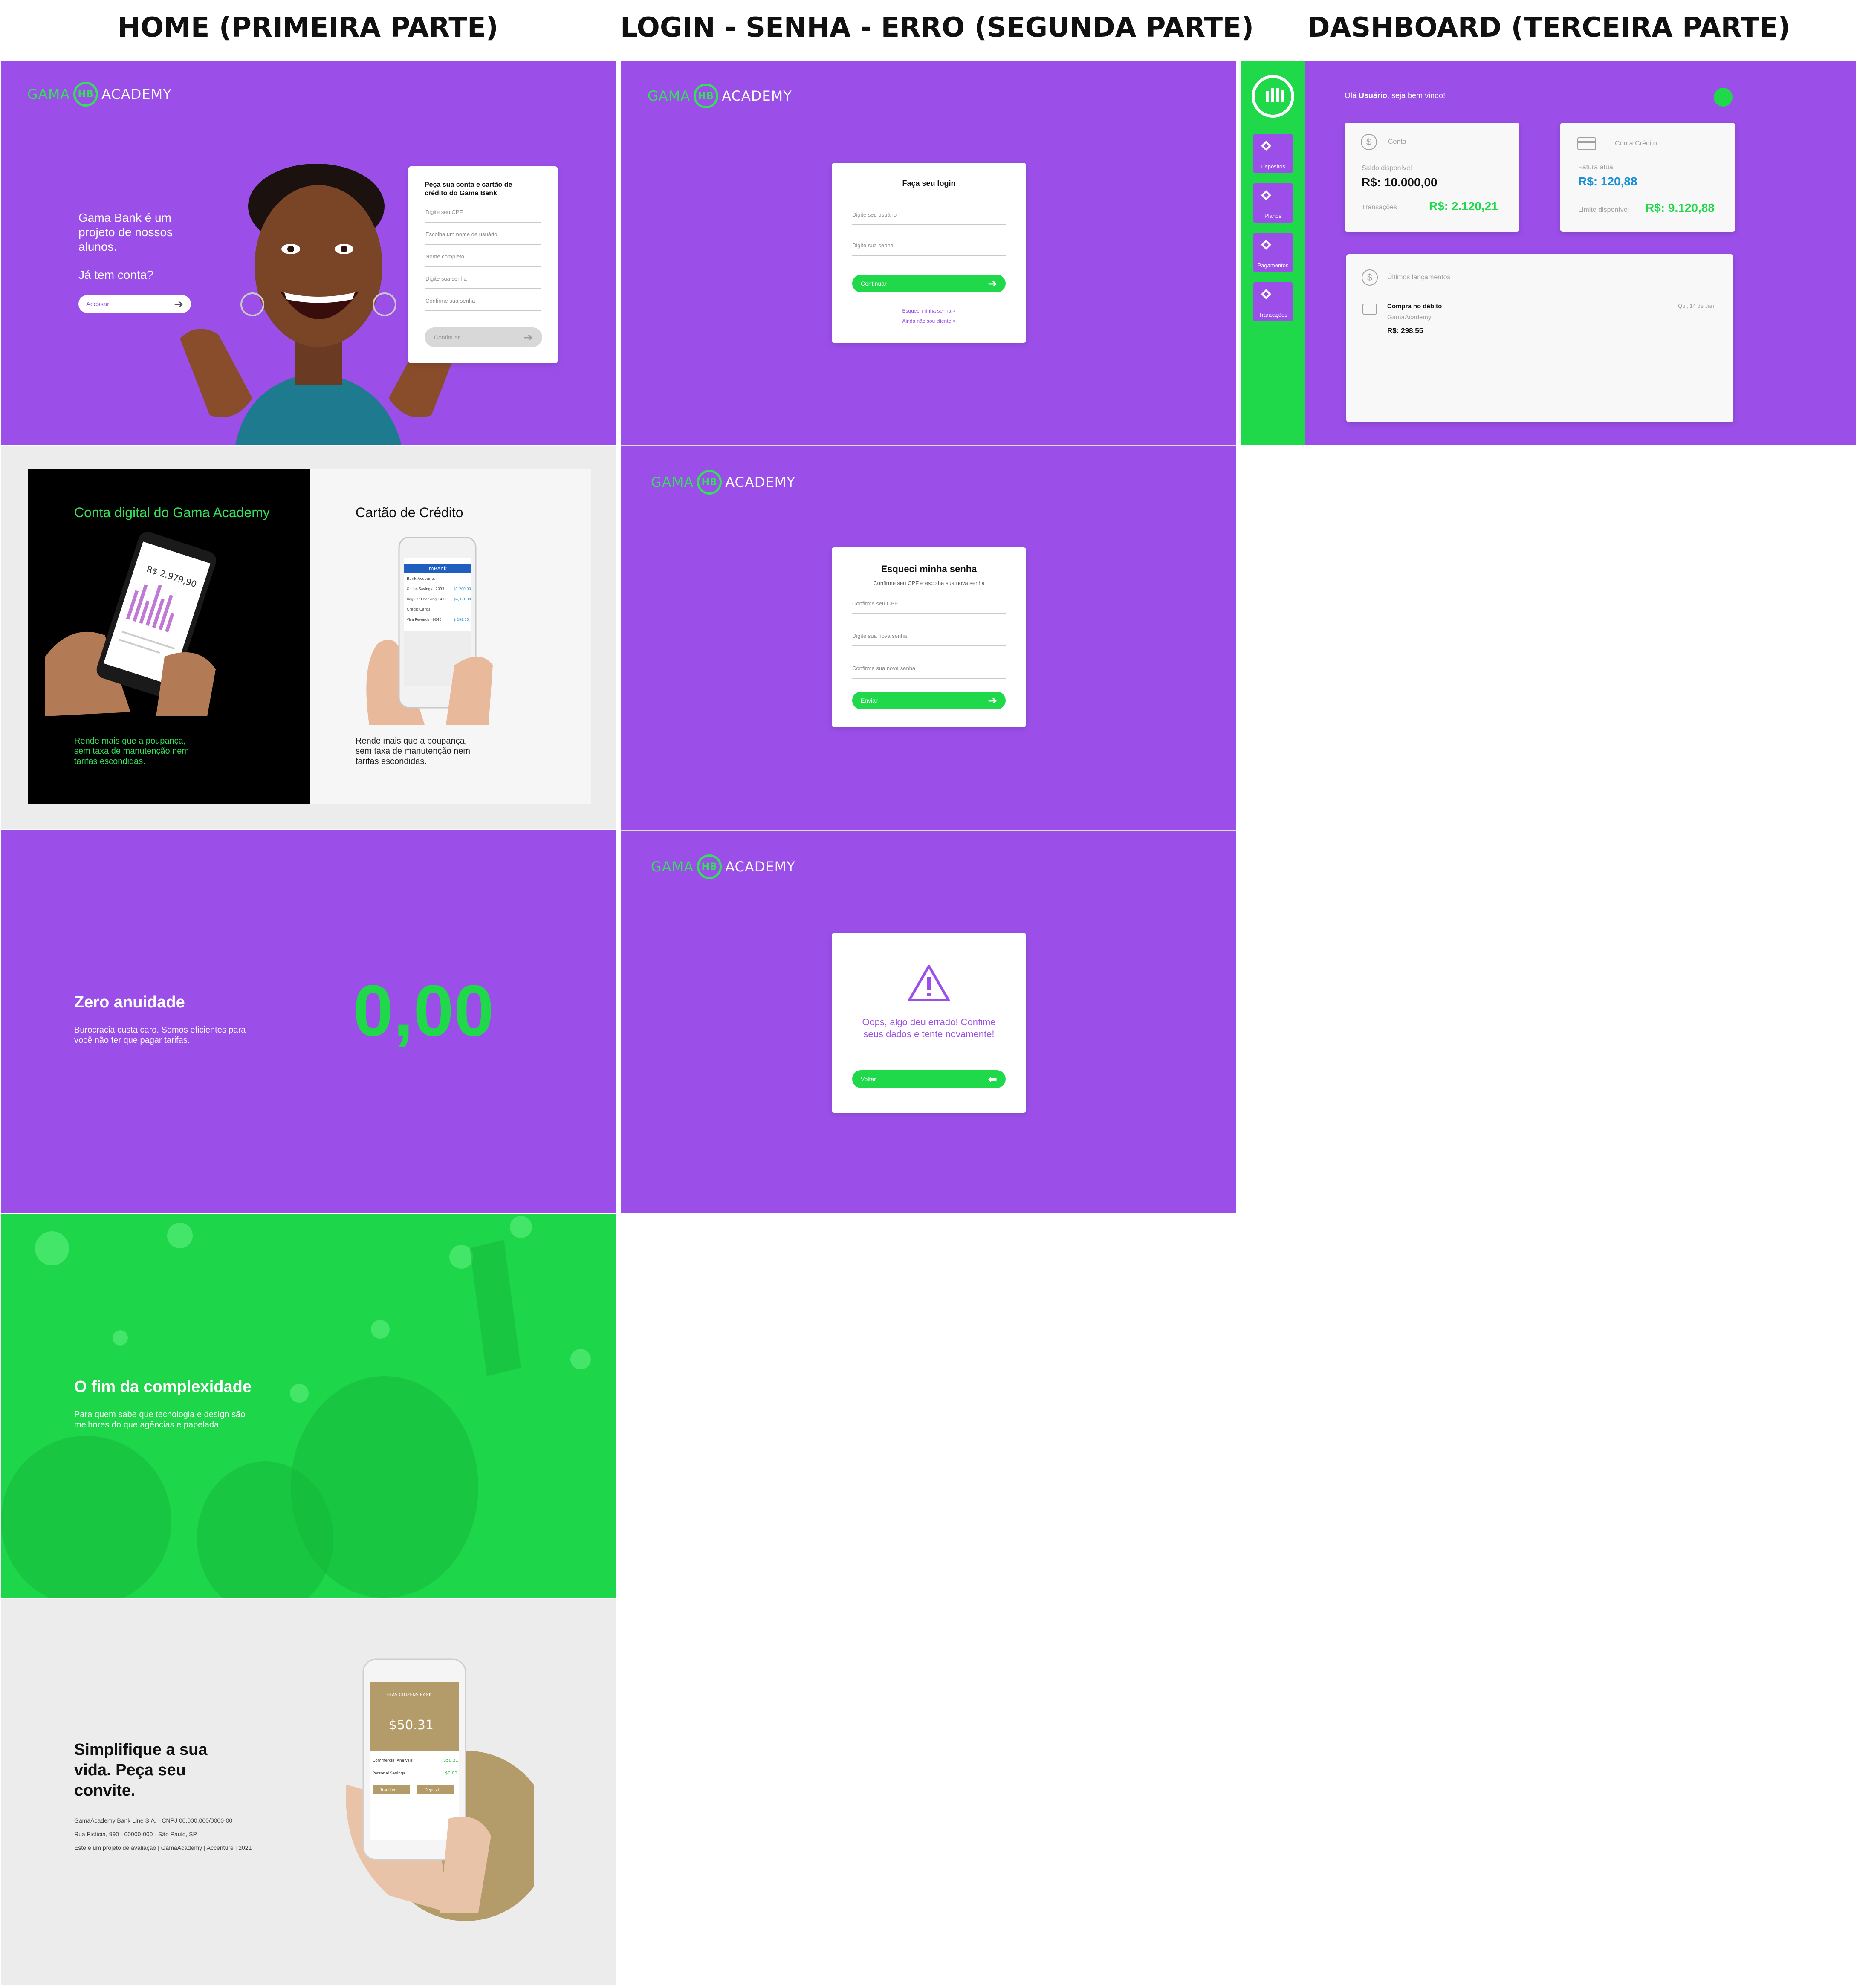 Image resolution: width=1857 pixels, height=1988 pixels. Describe the element at coordinates (1414, 306) in the screenshot. I see `recent-item-title: Compra no débito` at that location.